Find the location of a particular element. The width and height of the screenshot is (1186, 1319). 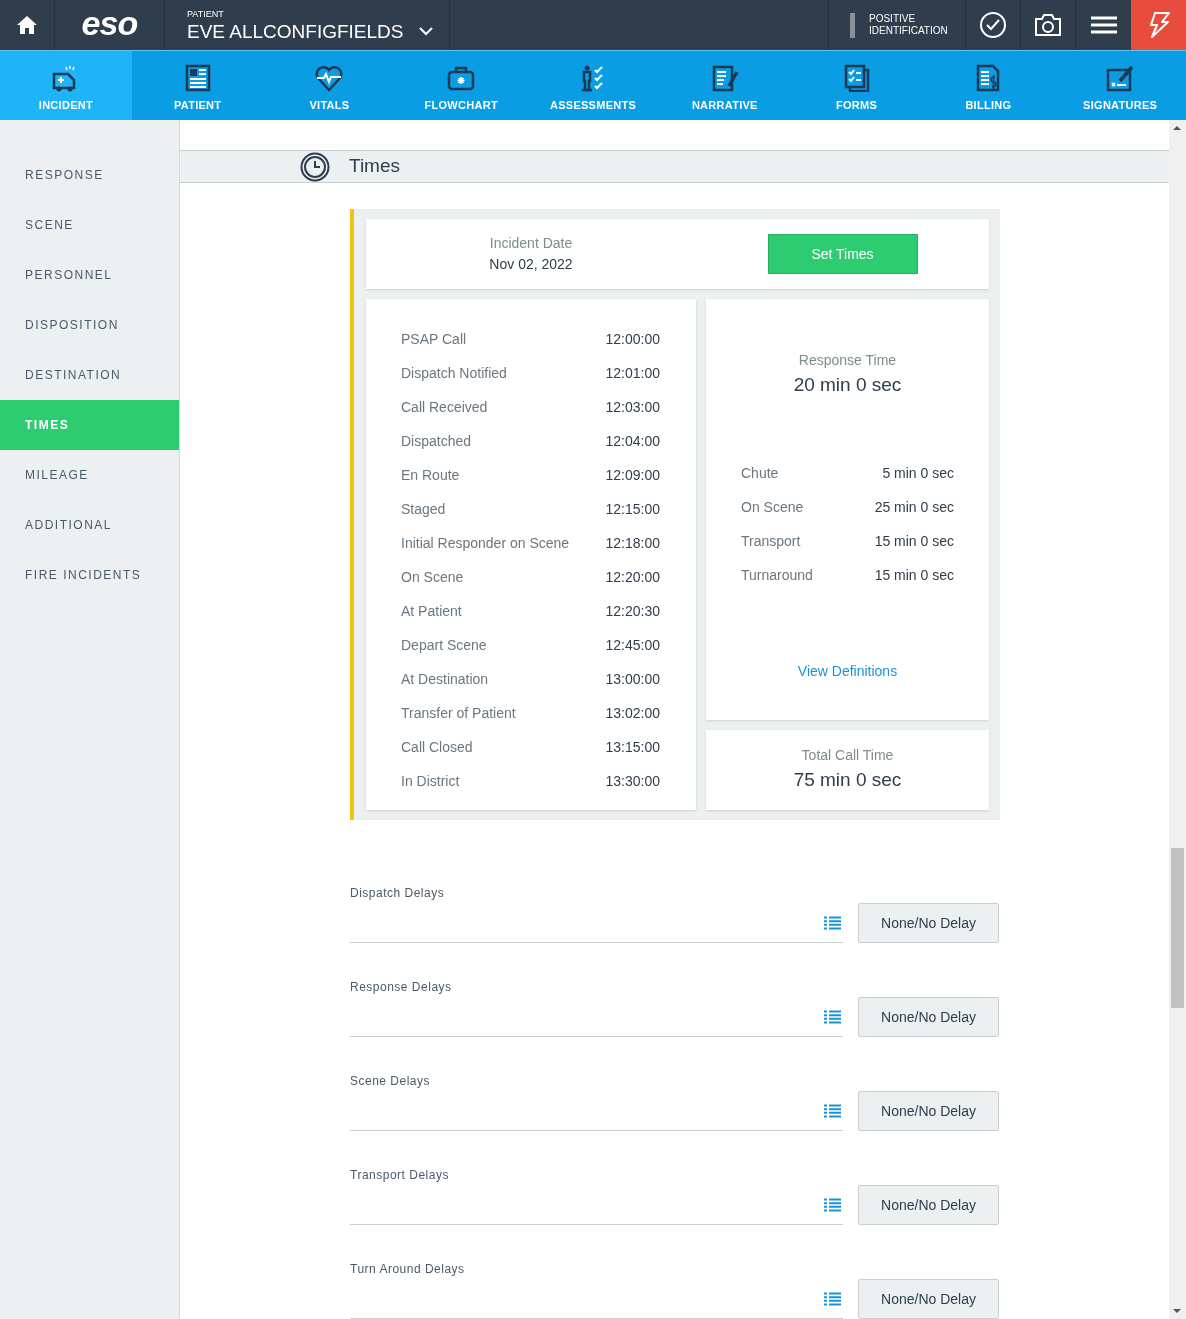

positive-identification-button: POSITIVE IDENTIFICATION is located at coordinates (909, 25).